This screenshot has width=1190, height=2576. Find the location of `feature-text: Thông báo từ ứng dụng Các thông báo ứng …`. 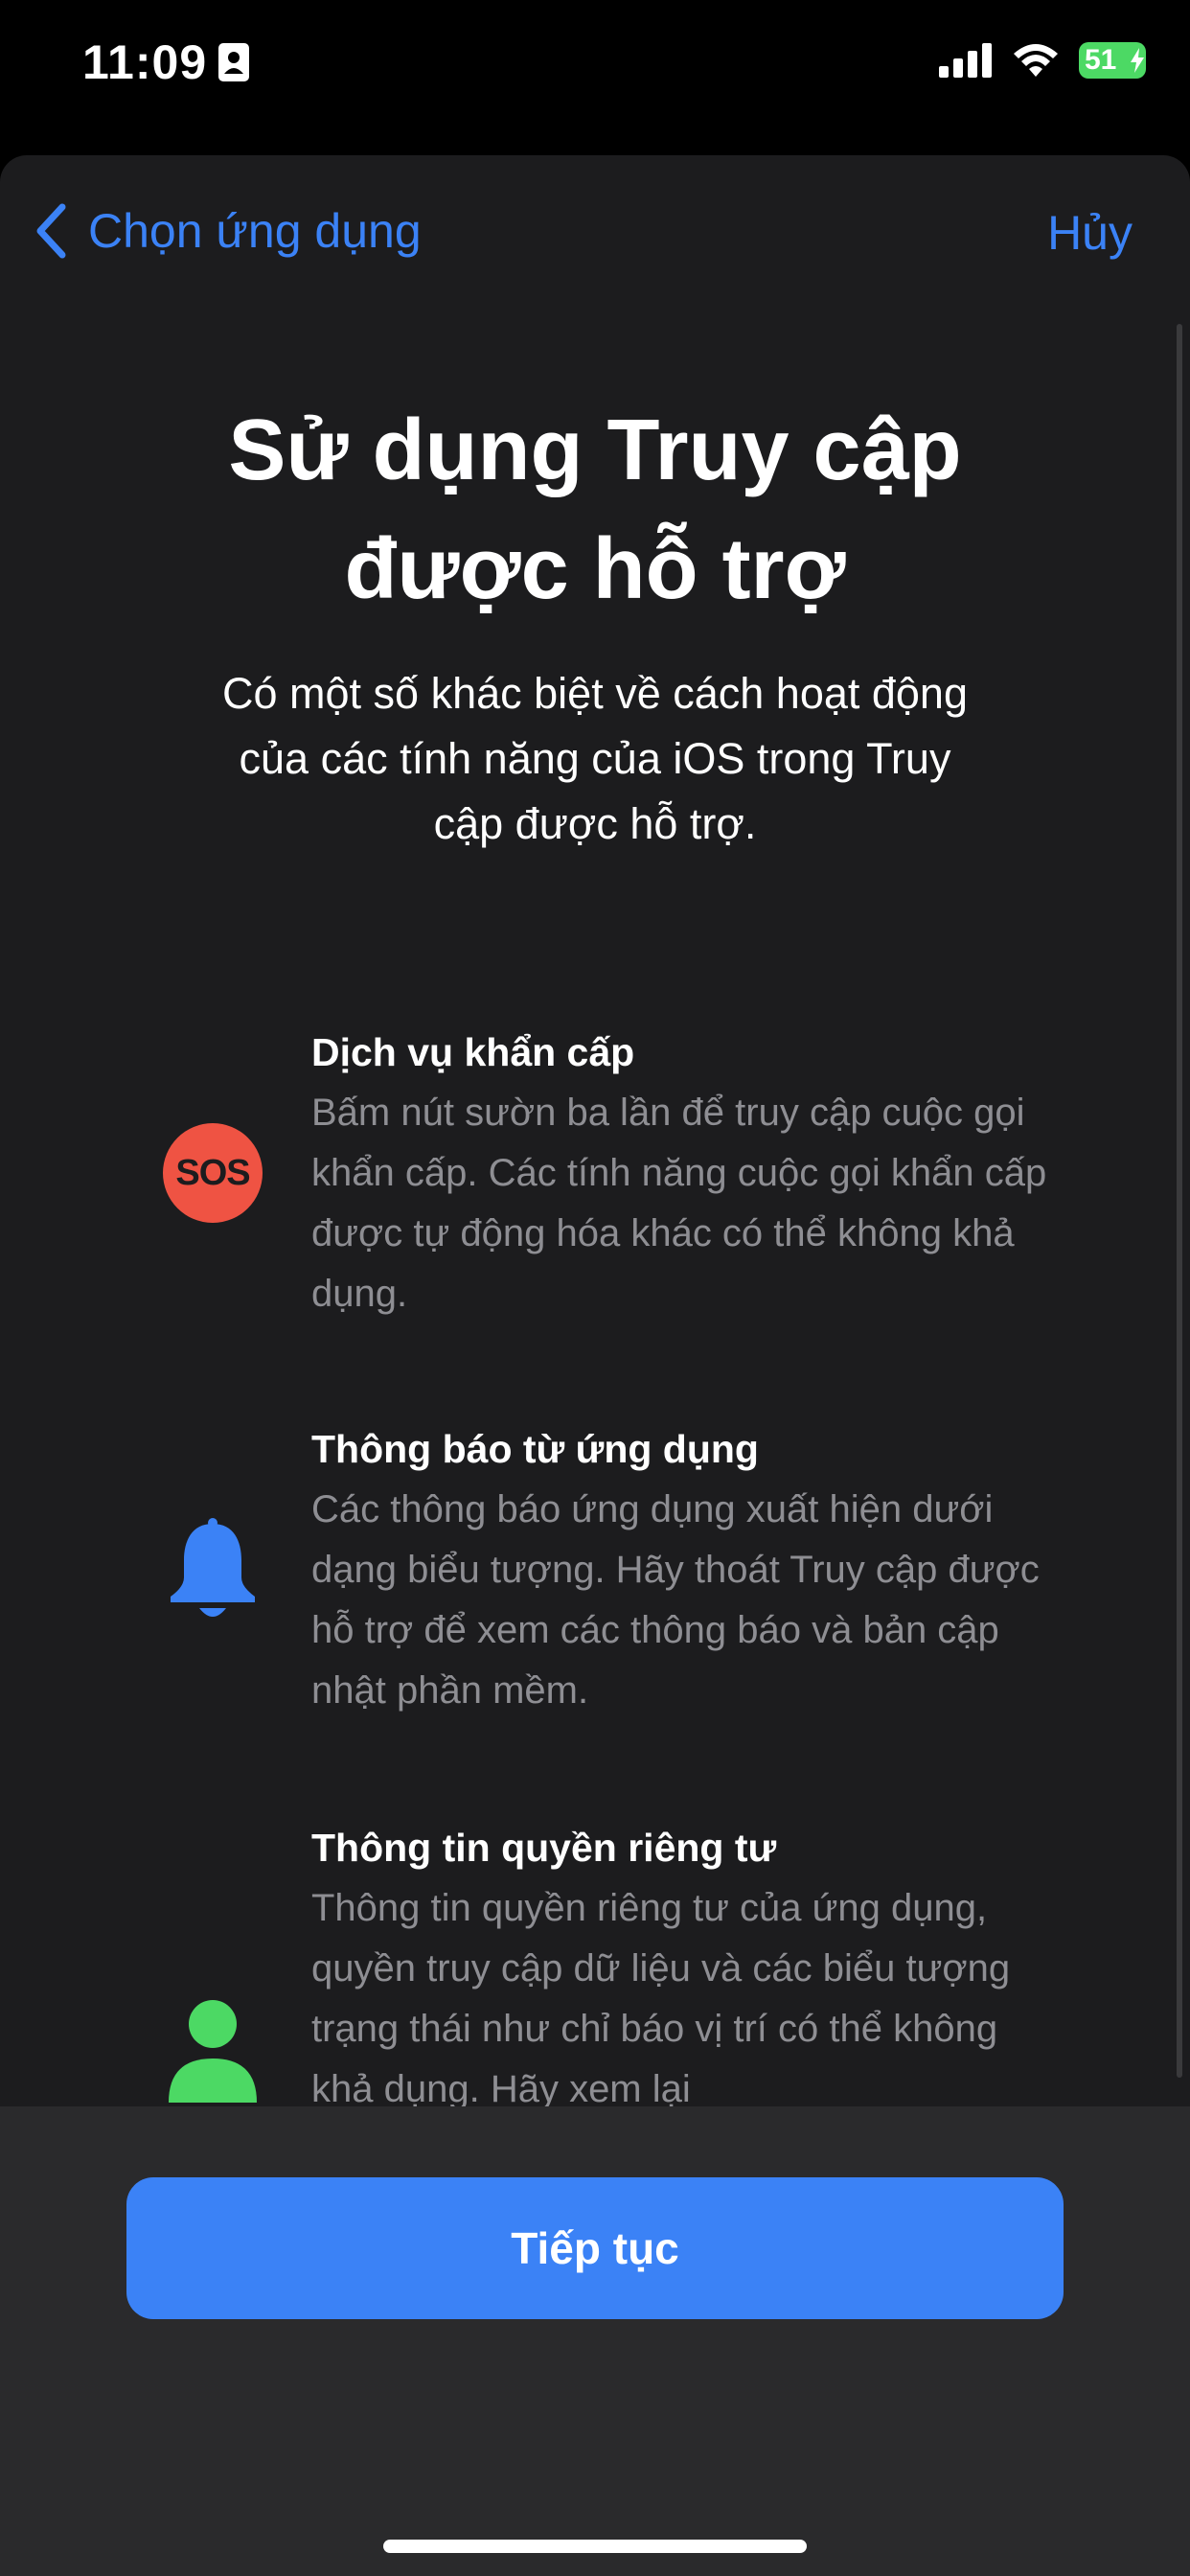

feature-text: Thông báo từ ứng dụng Các thông báo ứng … is located at coordinates (685, 1571).